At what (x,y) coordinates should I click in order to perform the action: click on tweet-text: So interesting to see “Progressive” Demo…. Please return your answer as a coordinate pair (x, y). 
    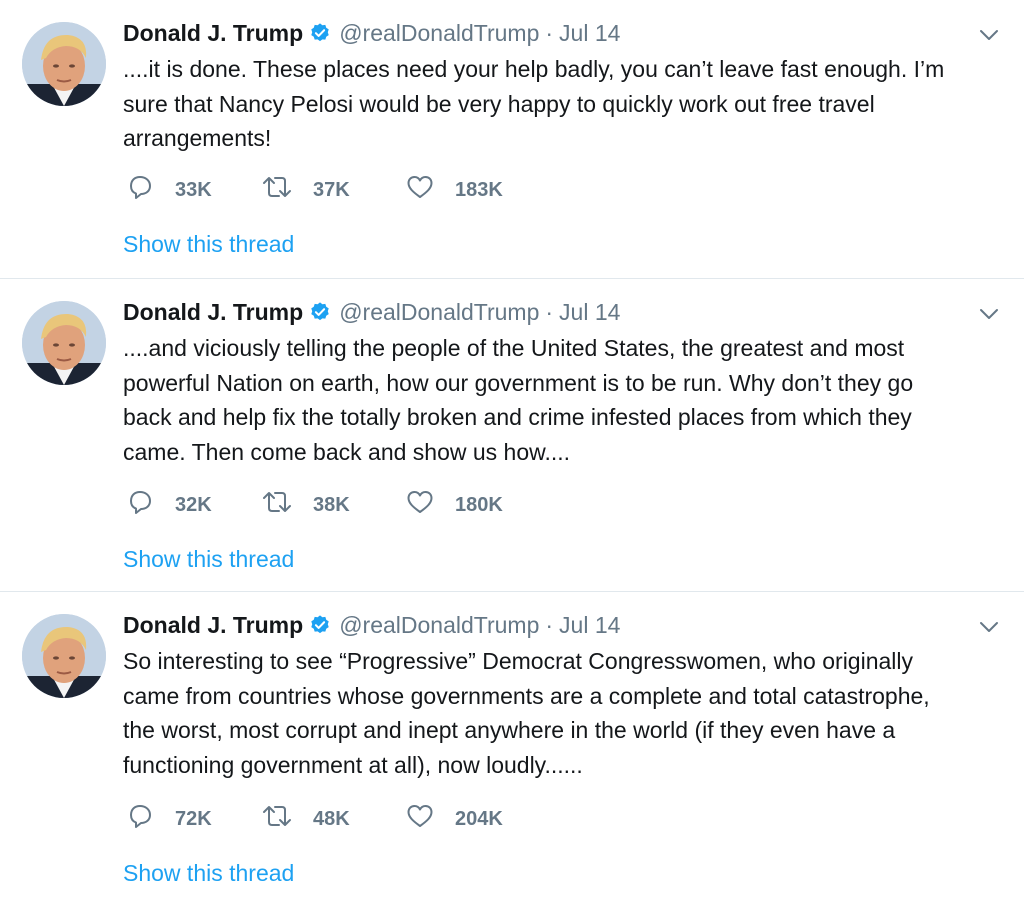
    Looking at the image, I should click on (565, 713).